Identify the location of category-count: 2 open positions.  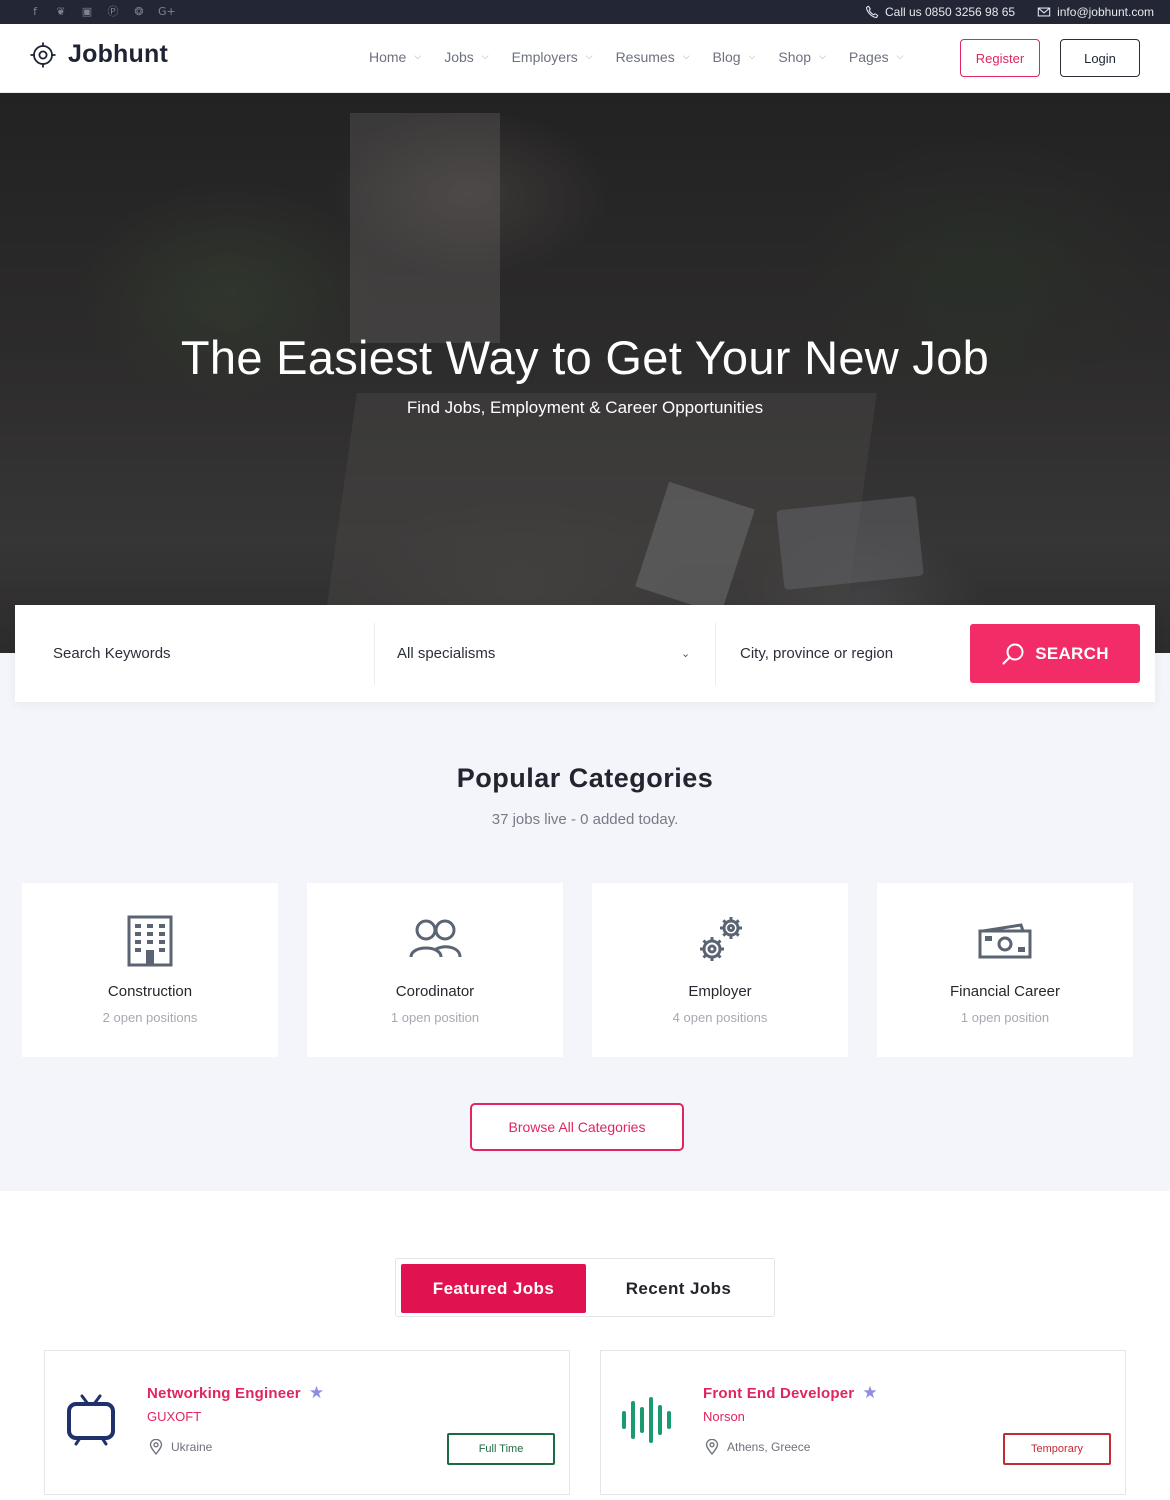
(150, 1017).